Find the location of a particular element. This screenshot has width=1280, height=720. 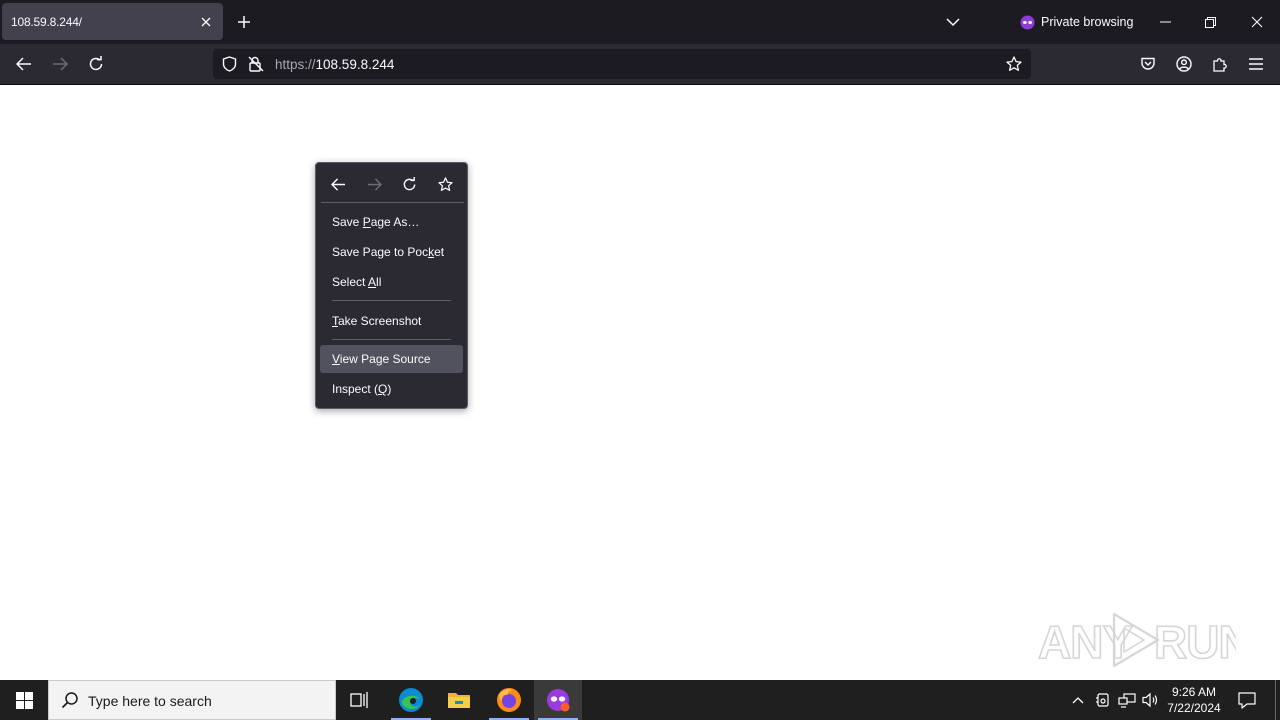

url-host: 108.59.8.244 is located at coordinates (355, 64).